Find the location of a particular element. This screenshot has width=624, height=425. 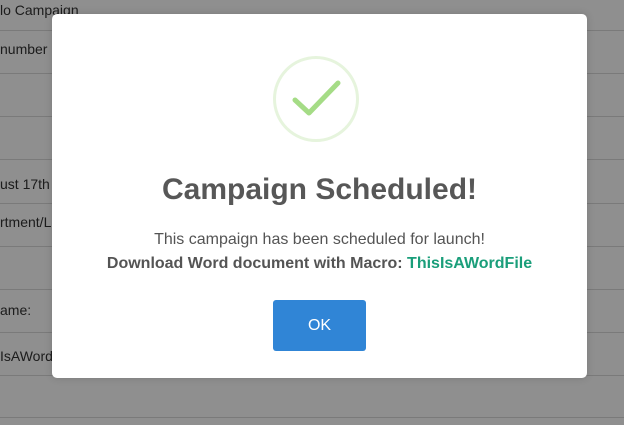

download-file-link: ThisIsAWordFile is located at coordinates (469, 263).